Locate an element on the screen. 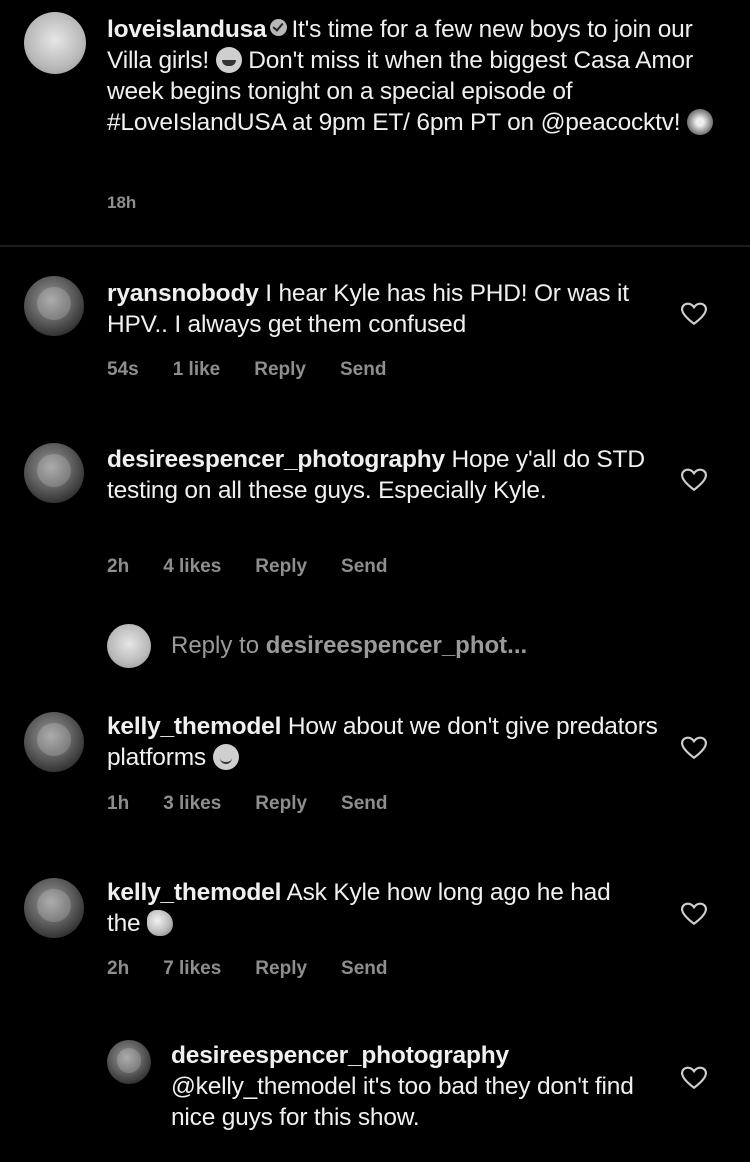 This screenshot has height=1162, width=750. current-user-avatar is located at coordinates (129, 646).